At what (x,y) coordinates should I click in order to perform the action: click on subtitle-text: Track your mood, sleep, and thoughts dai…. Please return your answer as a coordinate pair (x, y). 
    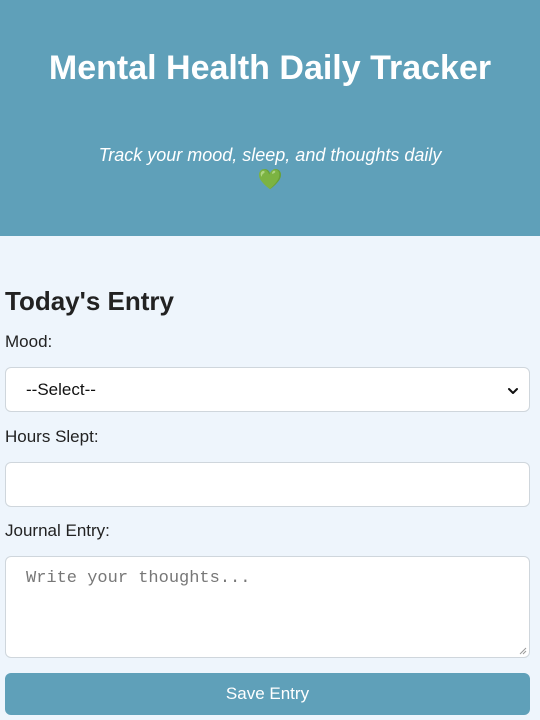
    Looking at the image, I should click on (270, 155).